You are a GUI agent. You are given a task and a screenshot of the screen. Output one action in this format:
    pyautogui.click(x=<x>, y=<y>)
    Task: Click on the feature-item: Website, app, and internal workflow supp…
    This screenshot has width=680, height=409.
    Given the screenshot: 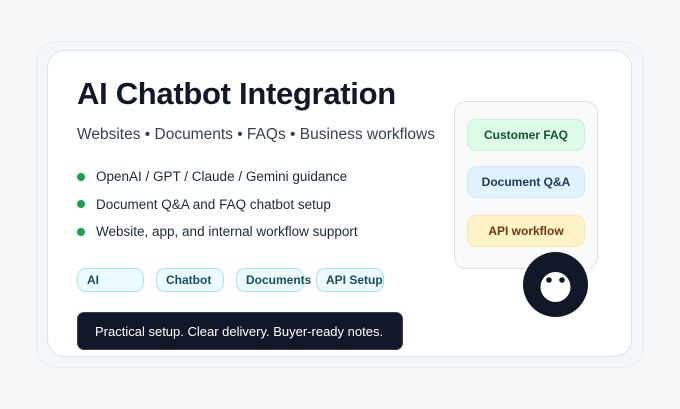 What is the action you would take?
    pyautogui.click(x=217, y=231)
    